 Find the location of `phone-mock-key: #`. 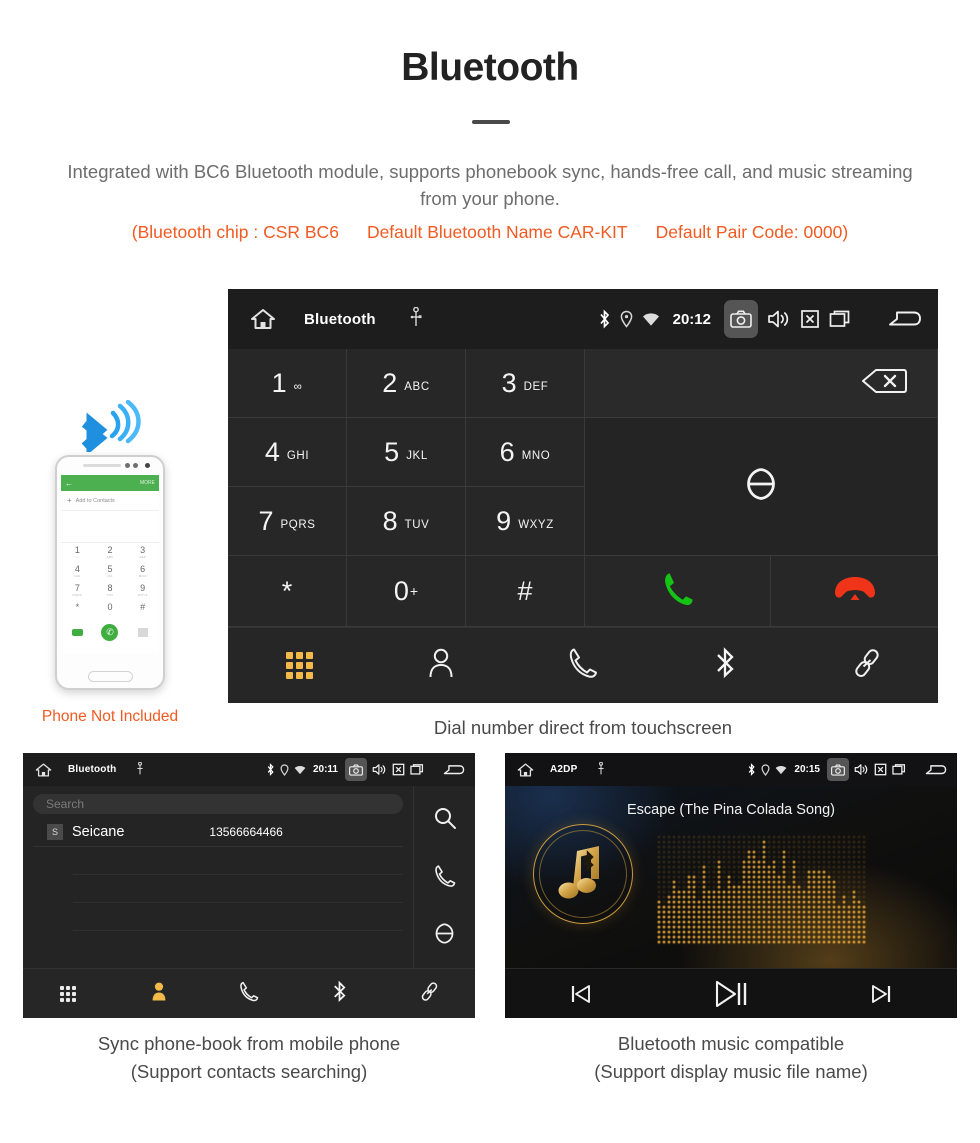

phone-mock-key: # is located at coordinates (142, 609).